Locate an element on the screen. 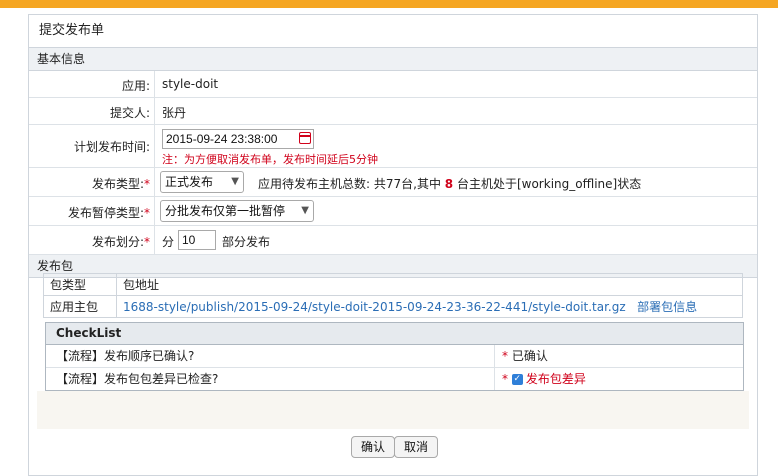 Image resolution: width=778 pixels, height=476 pixels. top-accent-bar is located at coordinates (389, 4).